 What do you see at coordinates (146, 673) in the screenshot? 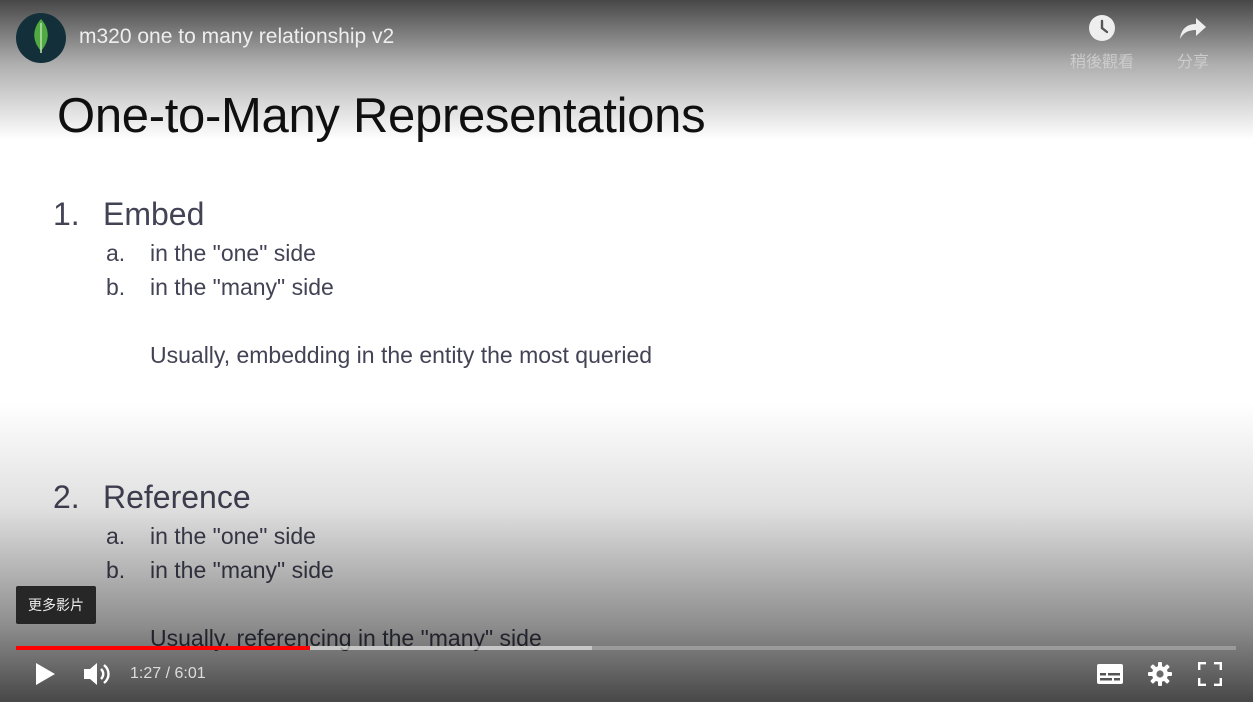
I see `current-time: 1:27` at bounding box center [146, 673].